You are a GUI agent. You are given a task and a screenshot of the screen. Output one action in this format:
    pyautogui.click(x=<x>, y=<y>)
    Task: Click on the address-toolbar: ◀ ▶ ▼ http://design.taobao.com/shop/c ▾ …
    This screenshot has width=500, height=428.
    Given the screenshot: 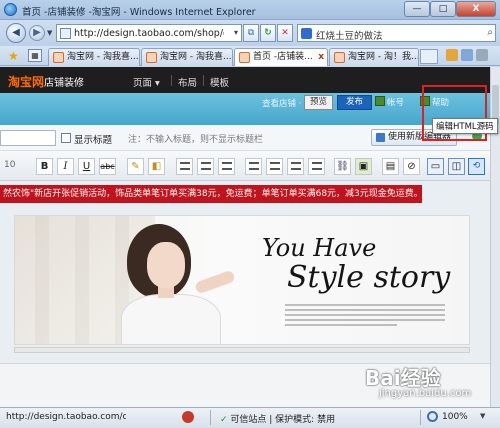 What is the action you would take?
    pyautogui.click(x=250, y=33)
    